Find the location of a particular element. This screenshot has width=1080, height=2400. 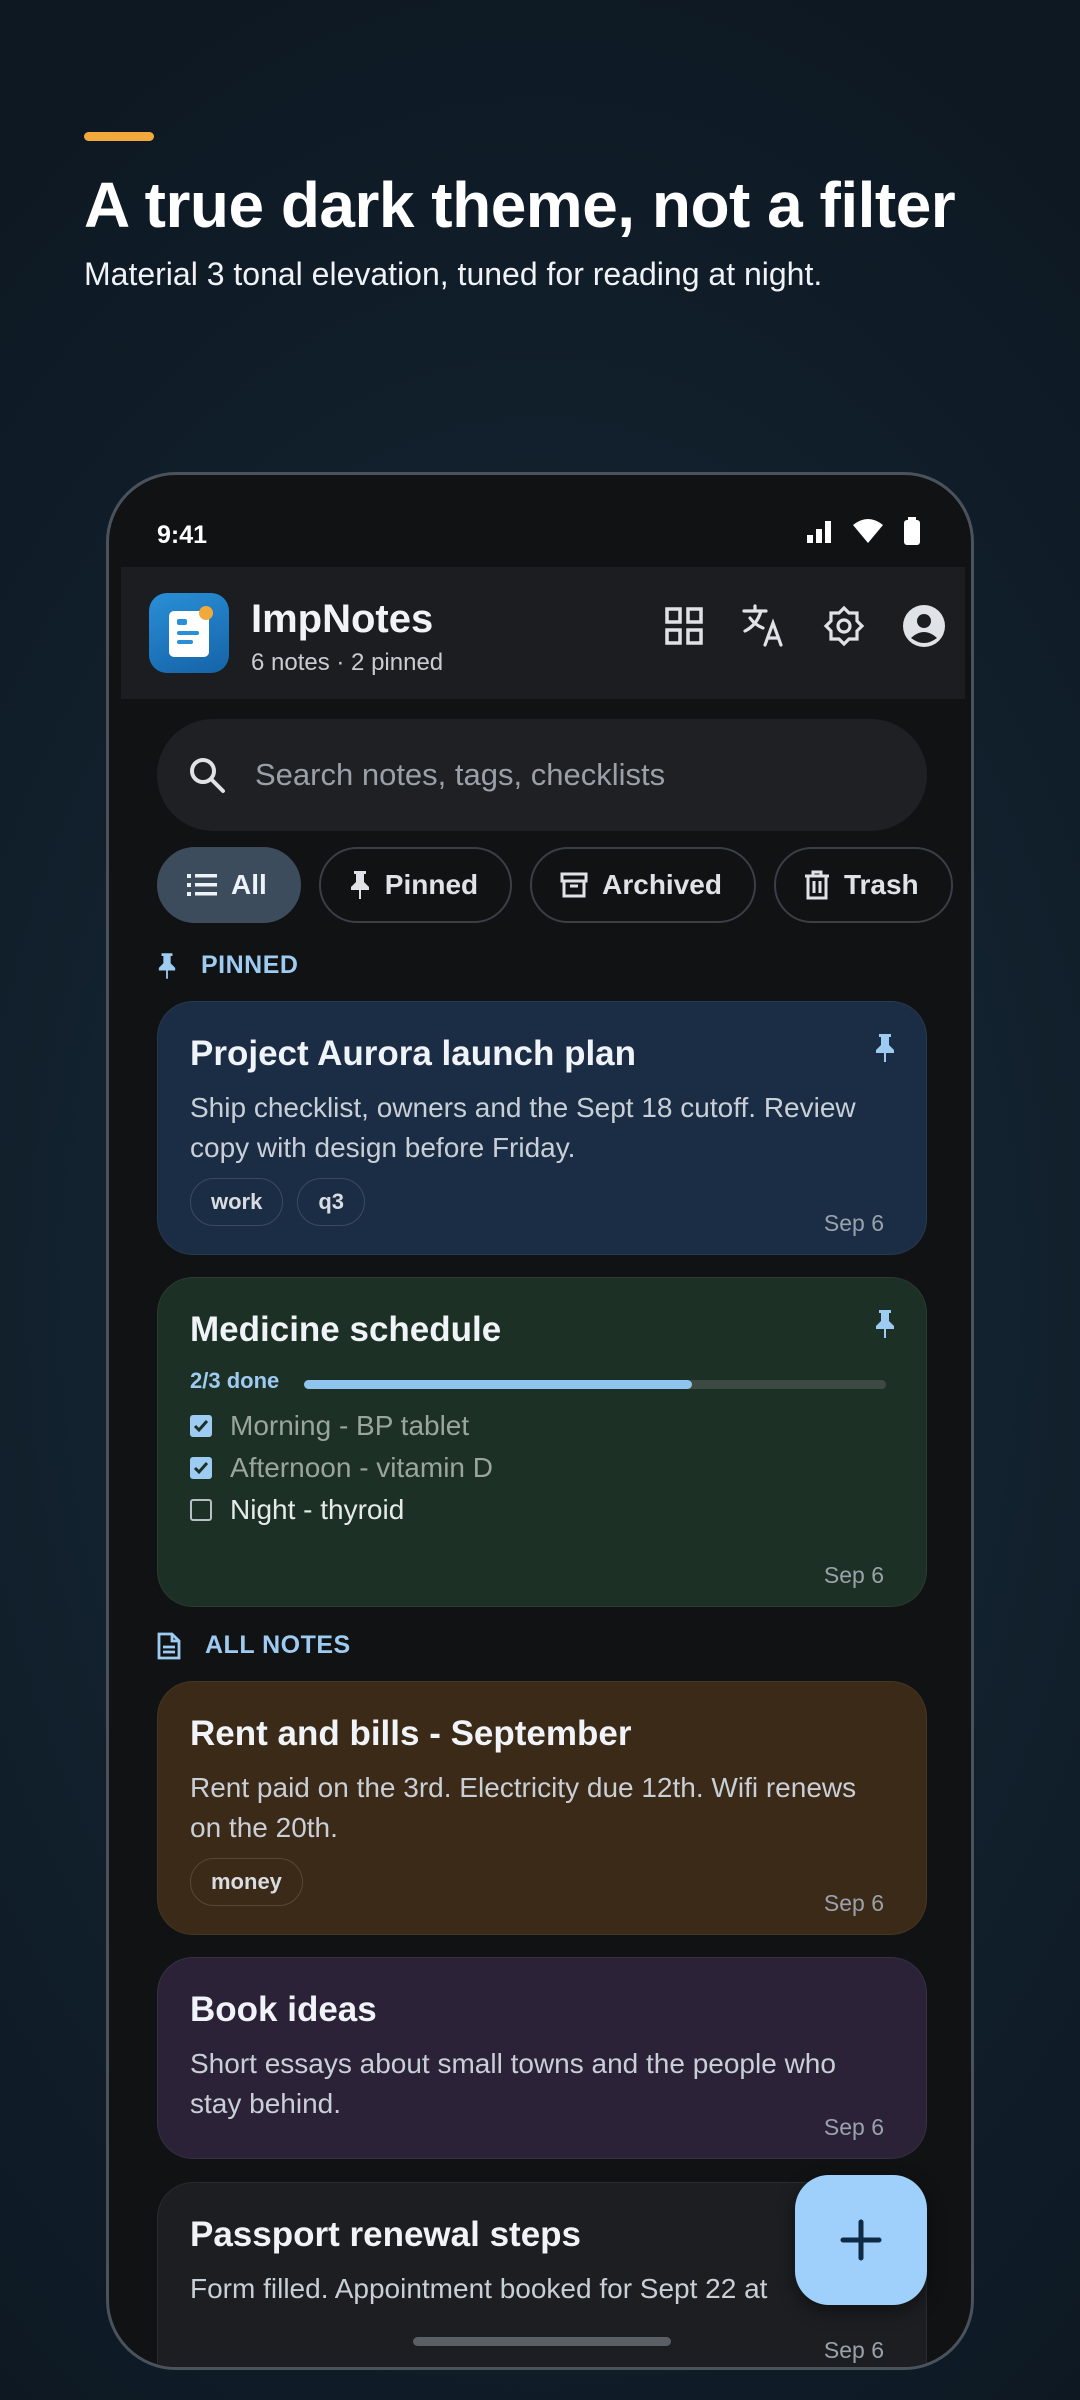

filter-chip-trash: Trash is located at coordinates (863, 885).